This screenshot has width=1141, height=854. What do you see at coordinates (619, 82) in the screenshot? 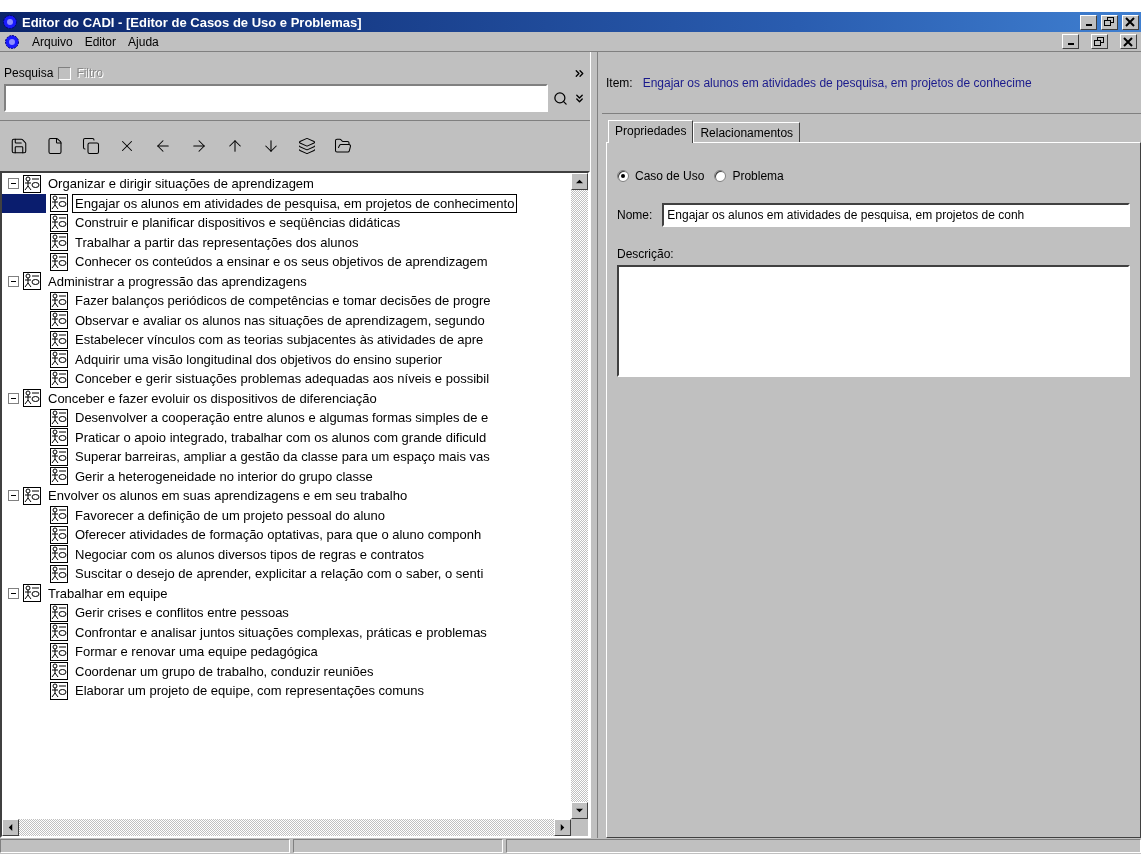
I see `item-label: Item:` at bounding box center [619, 82].